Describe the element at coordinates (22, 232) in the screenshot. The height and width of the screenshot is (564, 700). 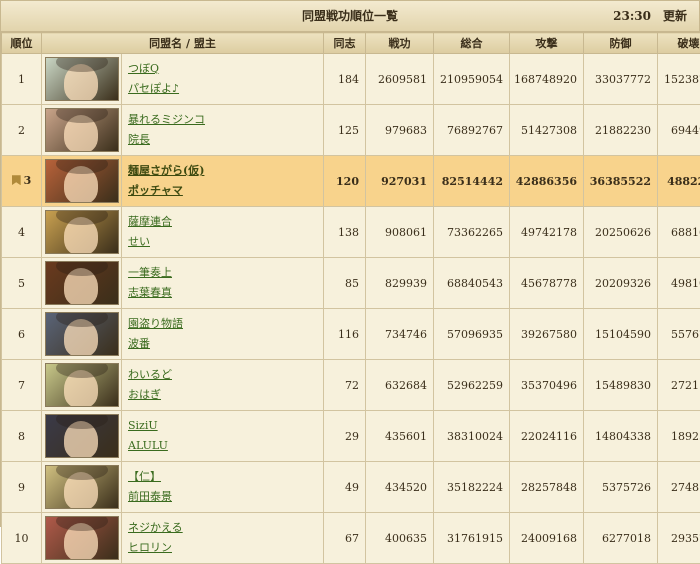
I see `rank-cell: 4` at that location.